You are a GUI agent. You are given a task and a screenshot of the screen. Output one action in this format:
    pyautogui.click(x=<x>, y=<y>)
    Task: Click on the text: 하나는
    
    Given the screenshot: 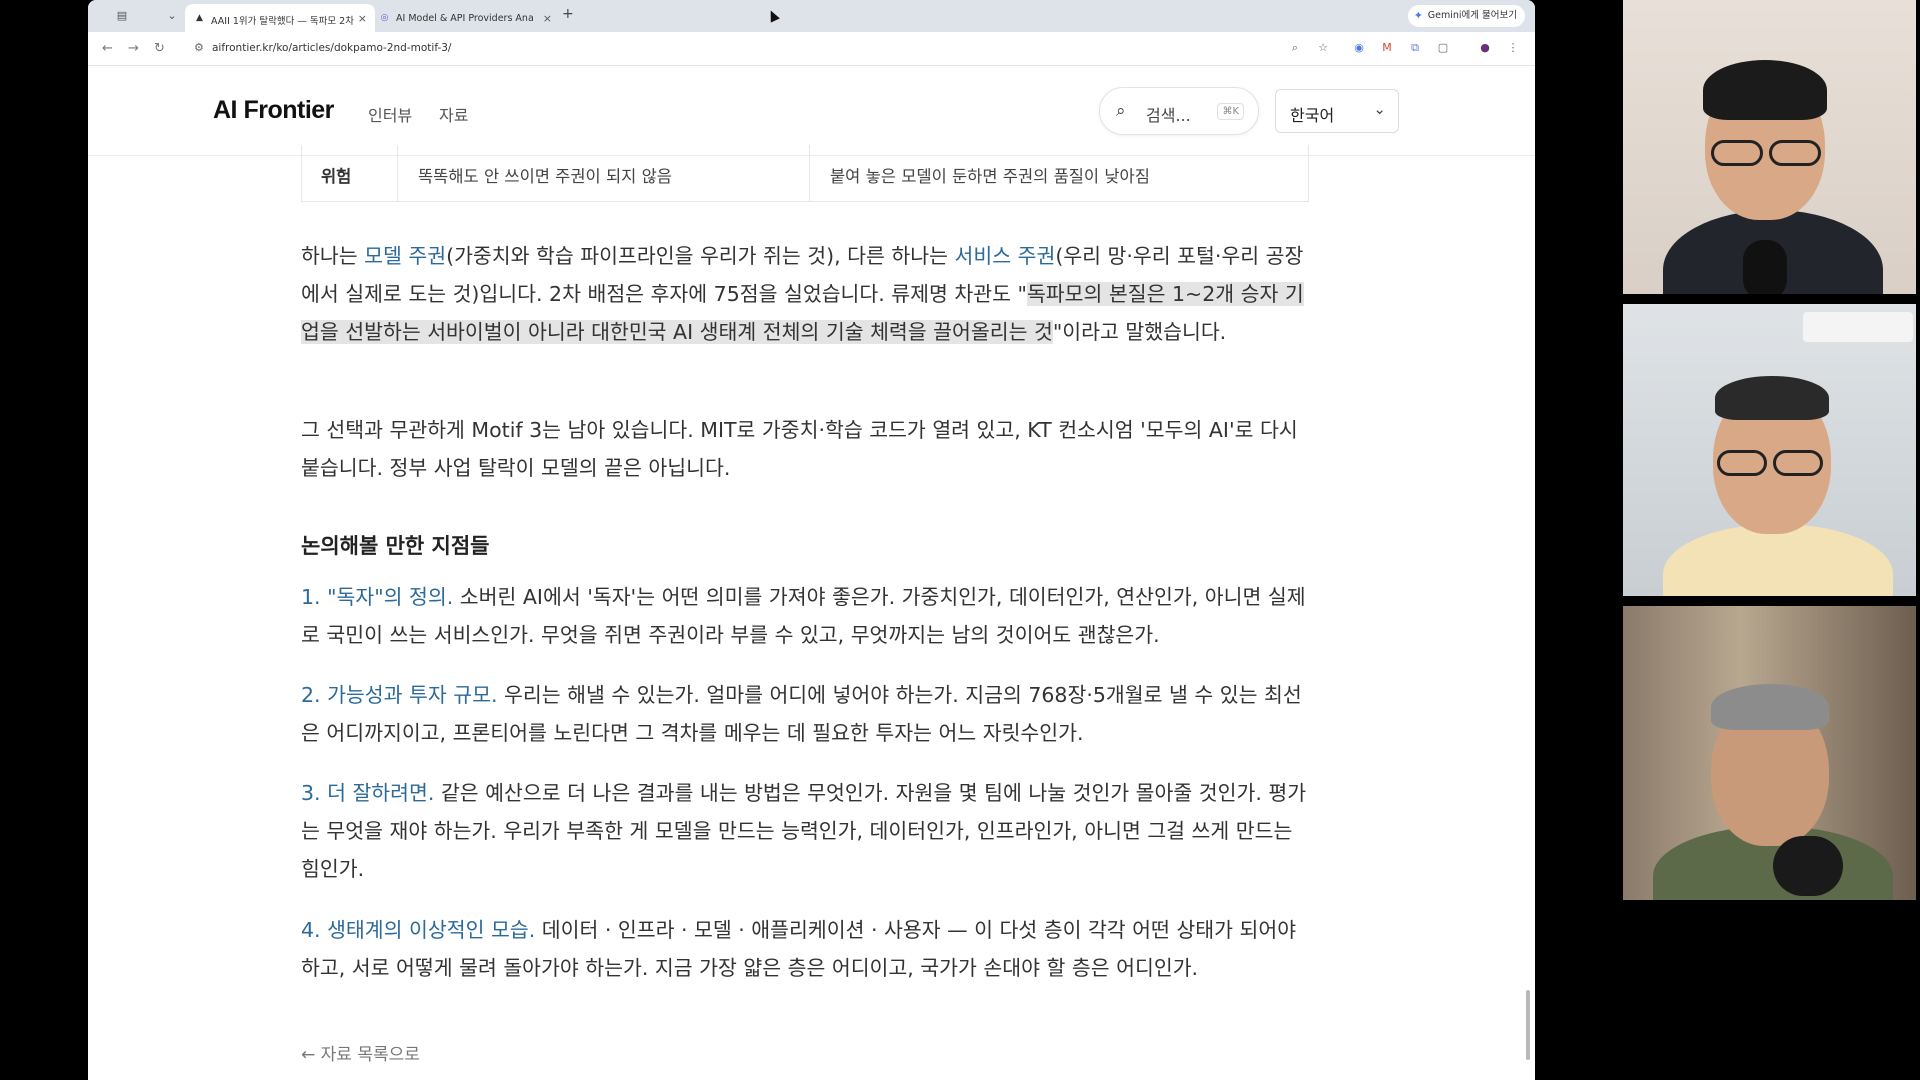 What is the action you would take?
    pyautogui.click(x=333, y=256)
    